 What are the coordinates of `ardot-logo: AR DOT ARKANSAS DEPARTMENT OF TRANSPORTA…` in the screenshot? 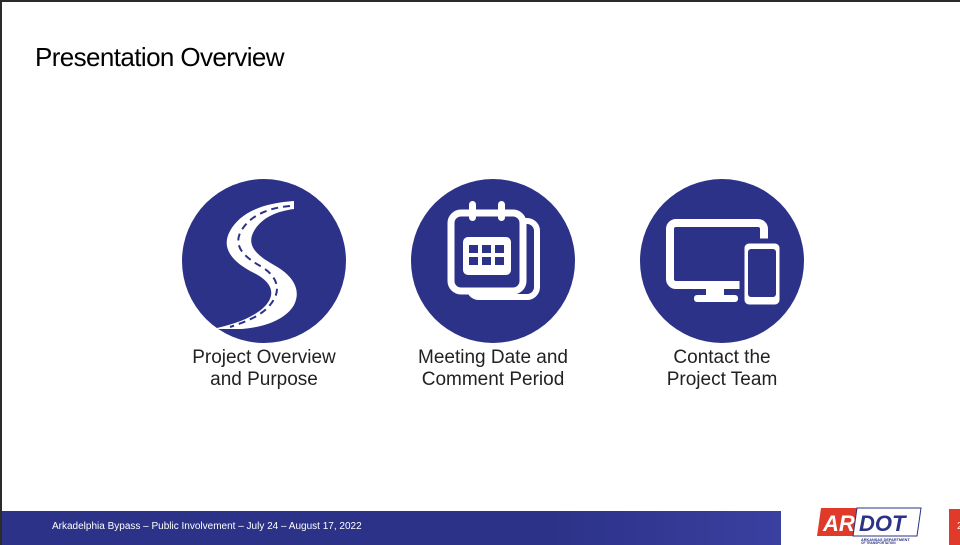 It's located at (869, 525).